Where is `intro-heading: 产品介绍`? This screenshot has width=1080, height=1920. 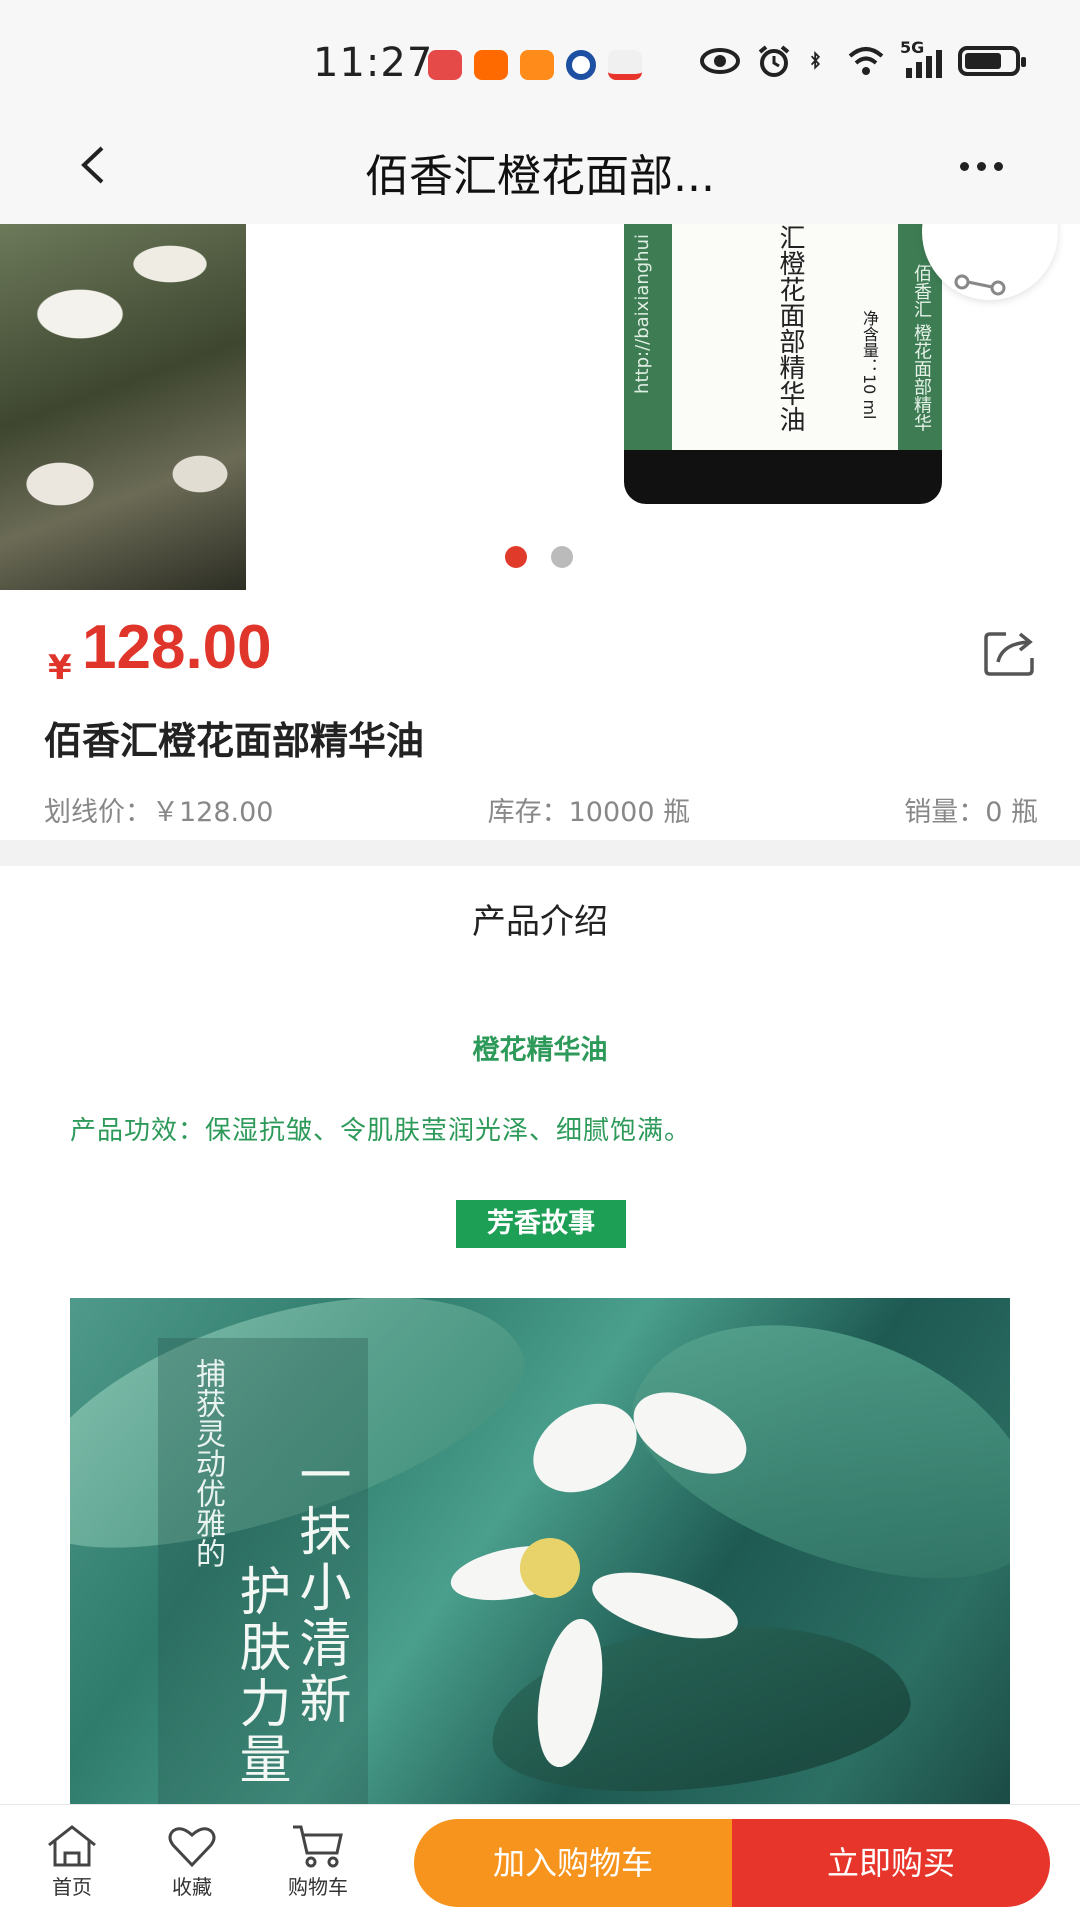
intro-heading: 产品介绍 is located at coordinates (540, 922).